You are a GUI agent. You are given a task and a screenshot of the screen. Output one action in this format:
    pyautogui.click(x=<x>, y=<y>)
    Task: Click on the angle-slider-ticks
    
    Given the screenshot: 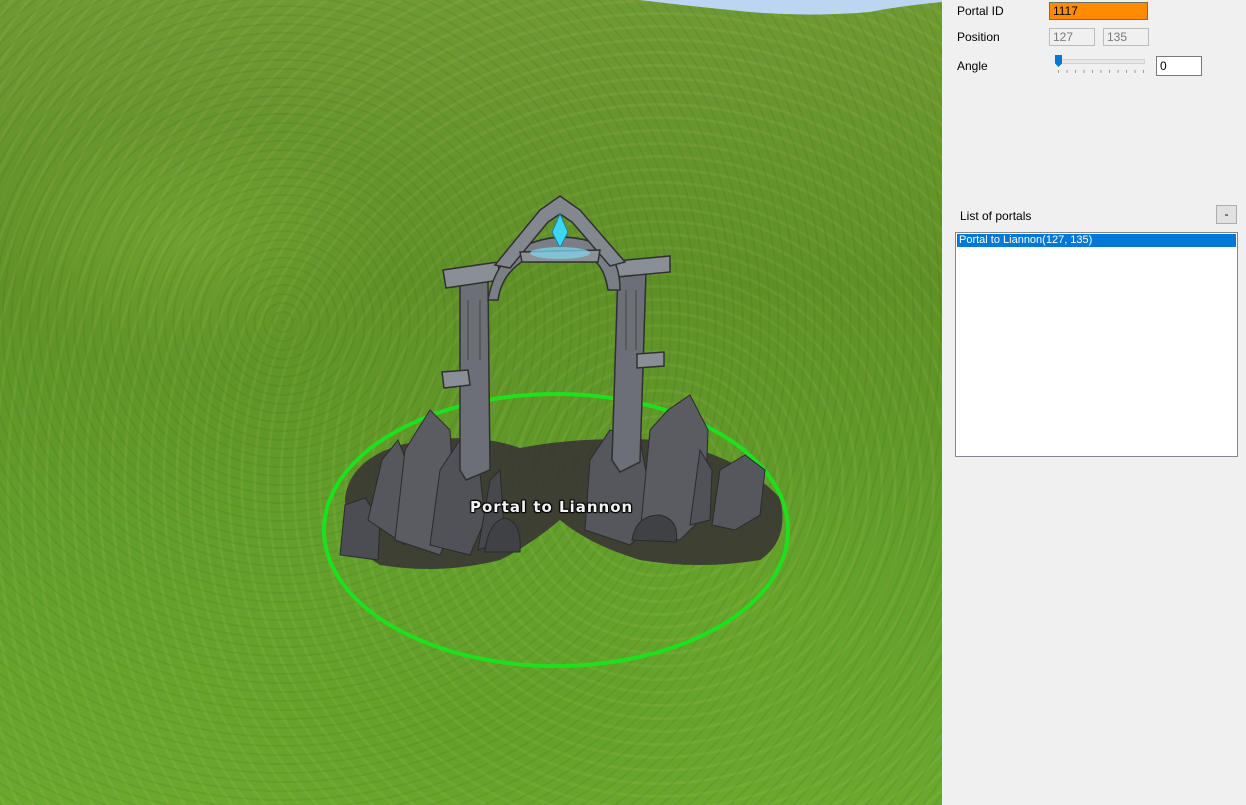 What is the action you would take?
    pyautogui.click(x=1101, y=71)
    